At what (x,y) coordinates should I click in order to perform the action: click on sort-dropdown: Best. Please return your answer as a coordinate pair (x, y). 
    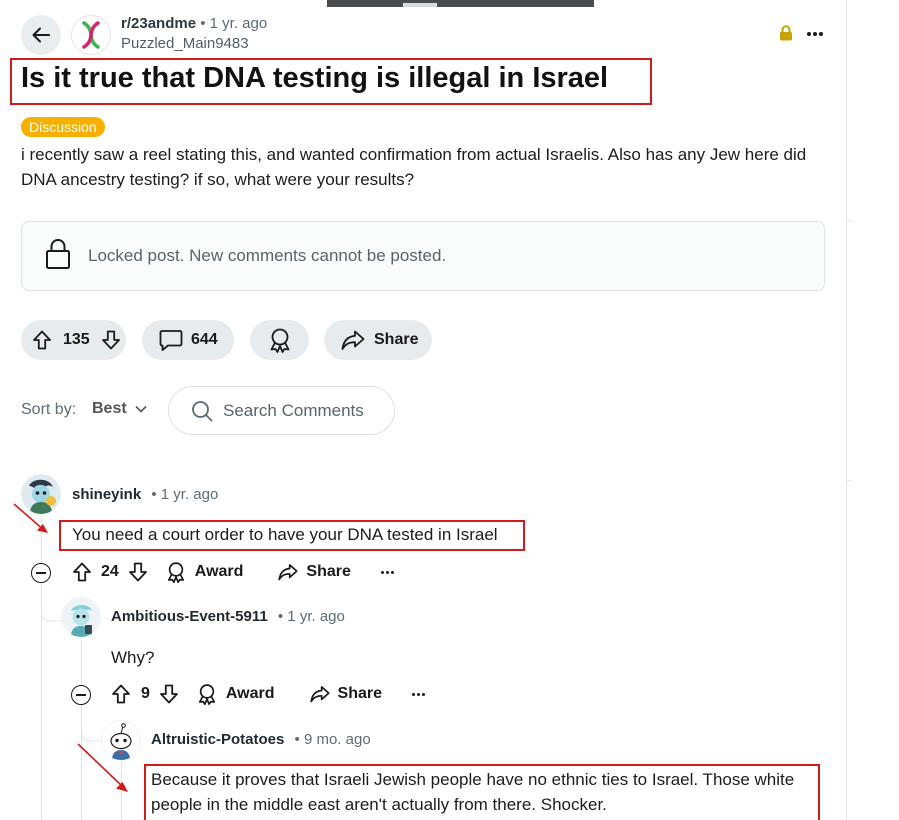
    Looking at the image, I should click on (119, 409).